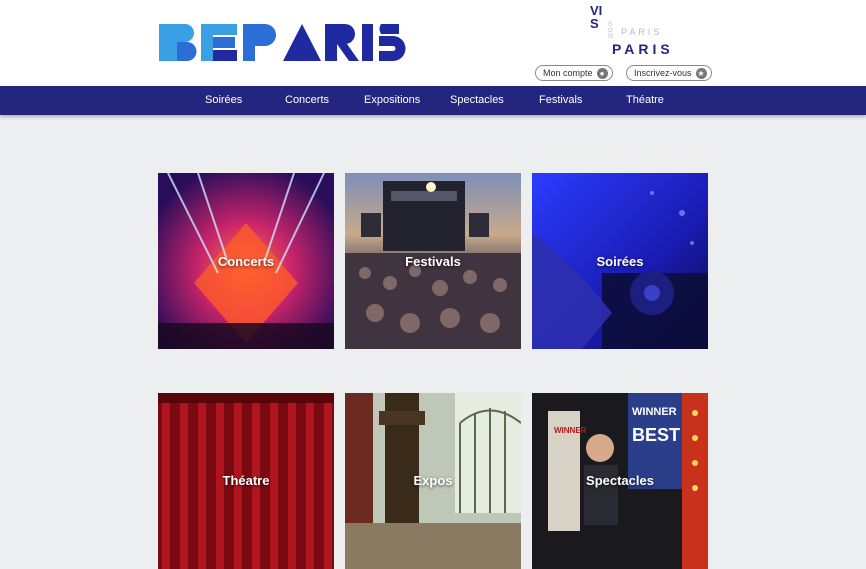 The height and width of the screenshot is (569, 866). I want to click on nav-item-spectacles: Spectacles, so click(477, 100).